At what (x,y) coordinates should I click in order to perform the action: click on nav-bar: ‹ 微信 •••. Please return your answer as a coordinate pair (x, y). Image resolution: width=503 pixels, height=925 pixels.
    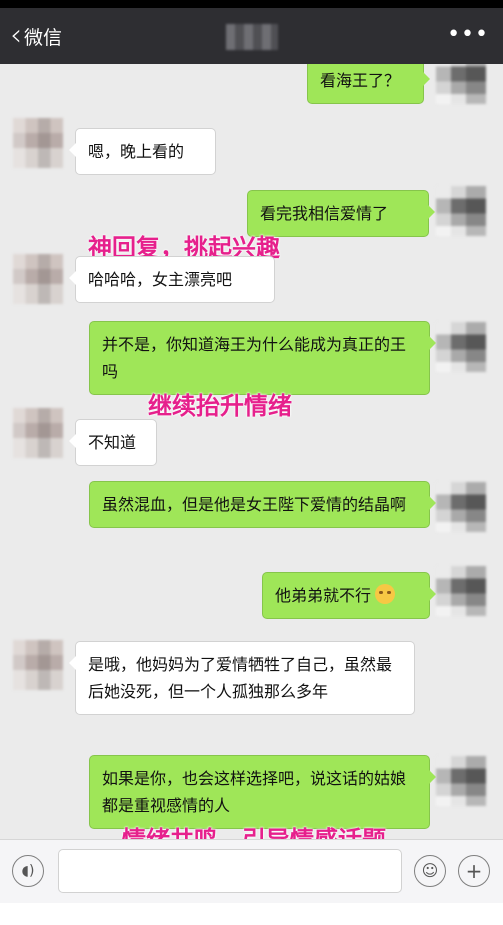
    Looking at the image, I should click on (251, 36).